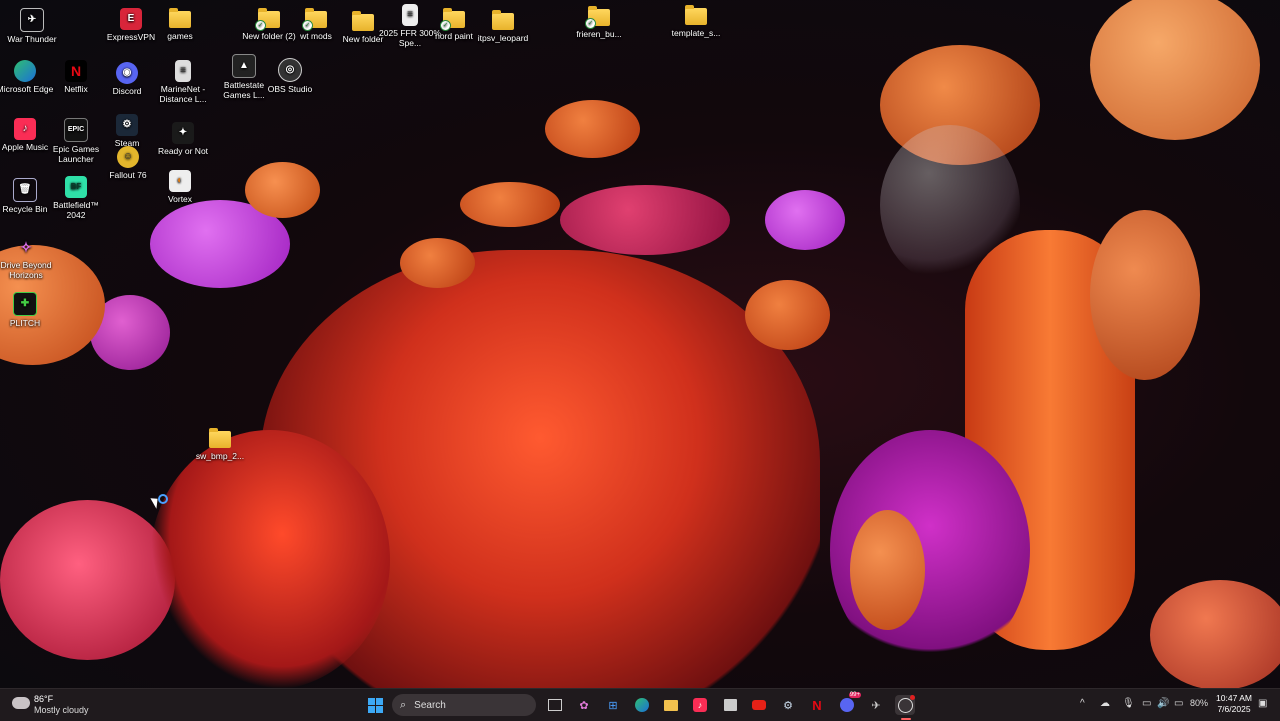 This screenshot has width=1280, height=721. What do you see at coordinates (25, 190) in the screenshot?
I see `recycle-bin-icon: 🗑` at bounding box center [25, 190].